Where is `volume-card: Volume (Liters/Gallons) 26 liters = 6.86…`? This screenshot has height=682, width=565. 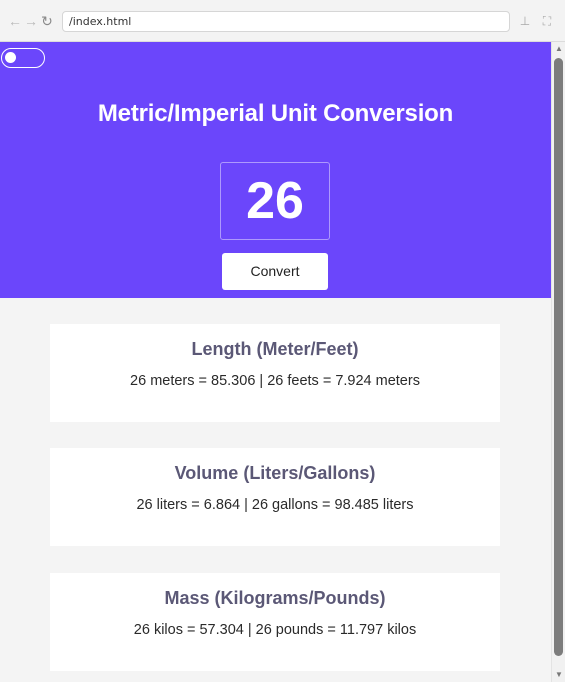
volume-card: Volume (Liters/Gallons) 26 liters = 6.86… is located at coordinates (275, 497).